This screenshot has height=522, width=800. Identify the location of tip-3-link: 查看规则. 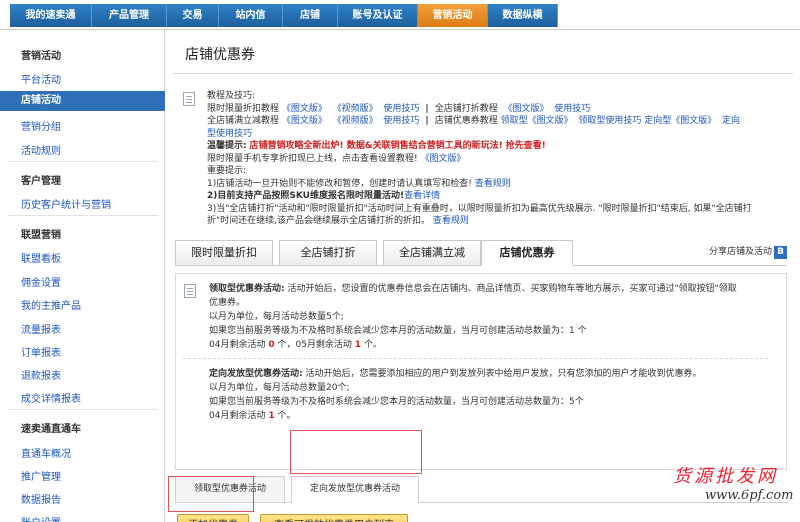
(451, 221).